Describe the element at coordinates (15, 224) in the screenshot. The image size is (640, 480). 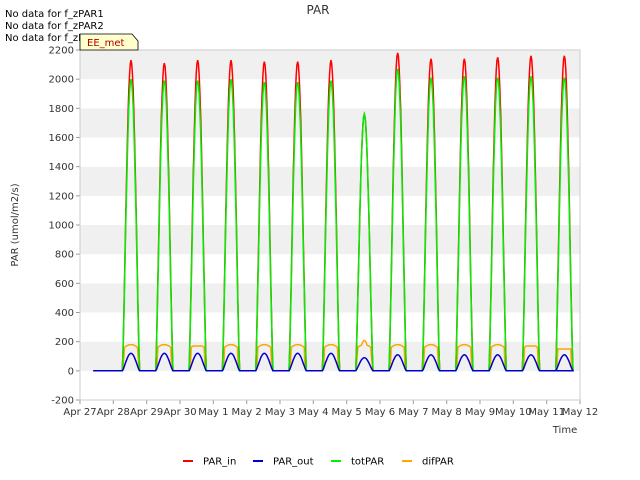
I see `y-axis-label: PAR (umol/m2/s)` at that location.